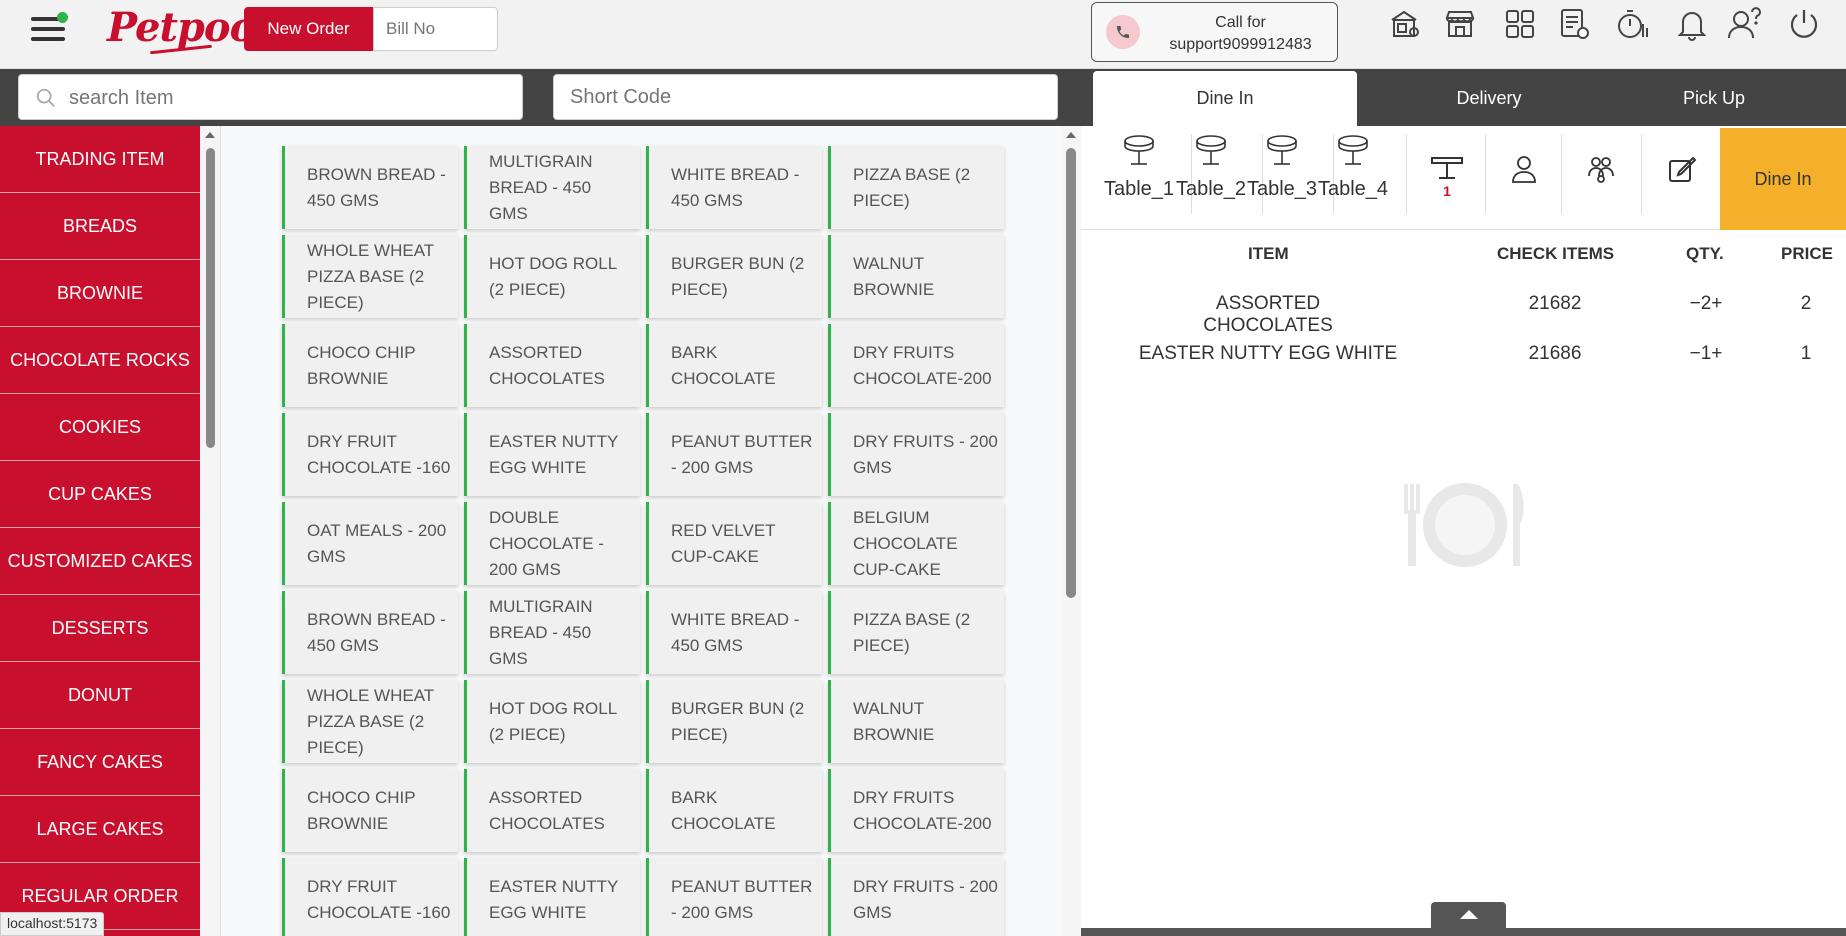 Image resolution: width=1846 pixels, height=936 pixels. I want to click on category-item: CUP CAKES, so click(100, 494).